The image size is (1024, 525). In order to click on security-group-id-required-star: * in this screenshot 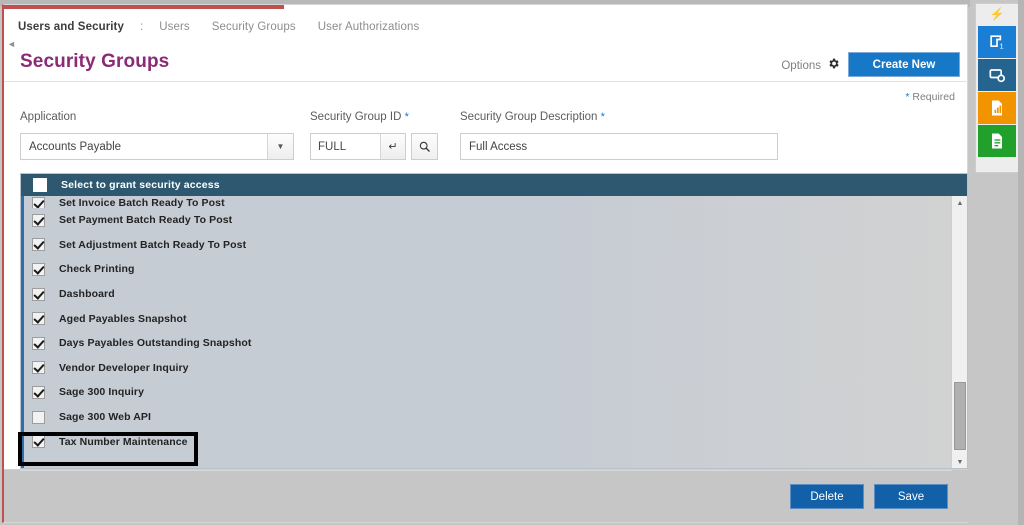, I will do `click(406, 117)`.